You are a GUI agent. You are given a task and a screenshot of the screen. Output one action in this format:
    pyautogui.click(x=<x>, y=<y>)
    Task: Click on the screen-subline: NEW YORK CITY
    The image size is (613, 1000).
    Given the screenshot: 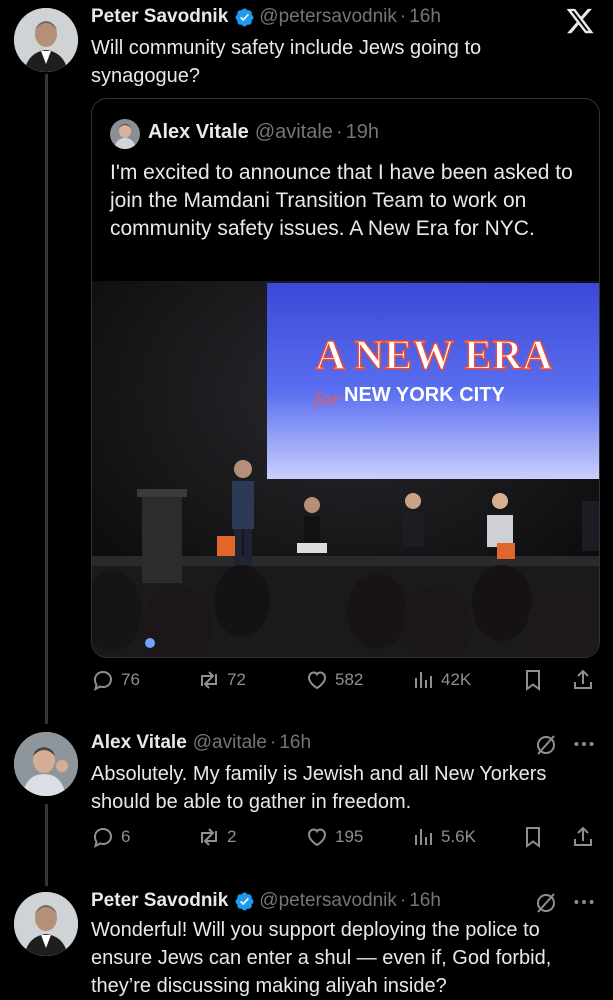 What is the action you would take?
    pyautogui.click(x=424, y=395)
    